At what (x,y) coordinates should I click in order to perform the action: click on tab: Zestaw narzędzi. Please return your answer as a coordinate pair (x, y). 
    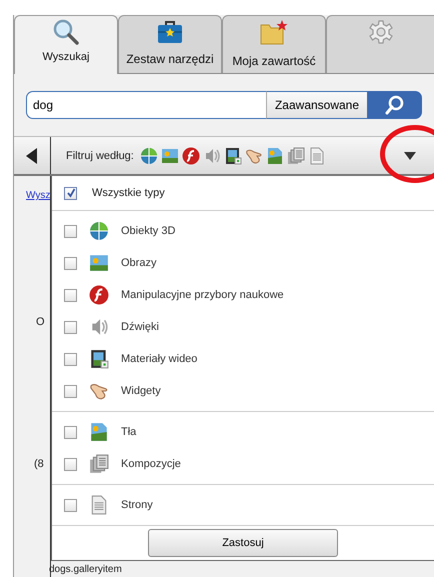
    Looking at the image, I should click on (170, 44).